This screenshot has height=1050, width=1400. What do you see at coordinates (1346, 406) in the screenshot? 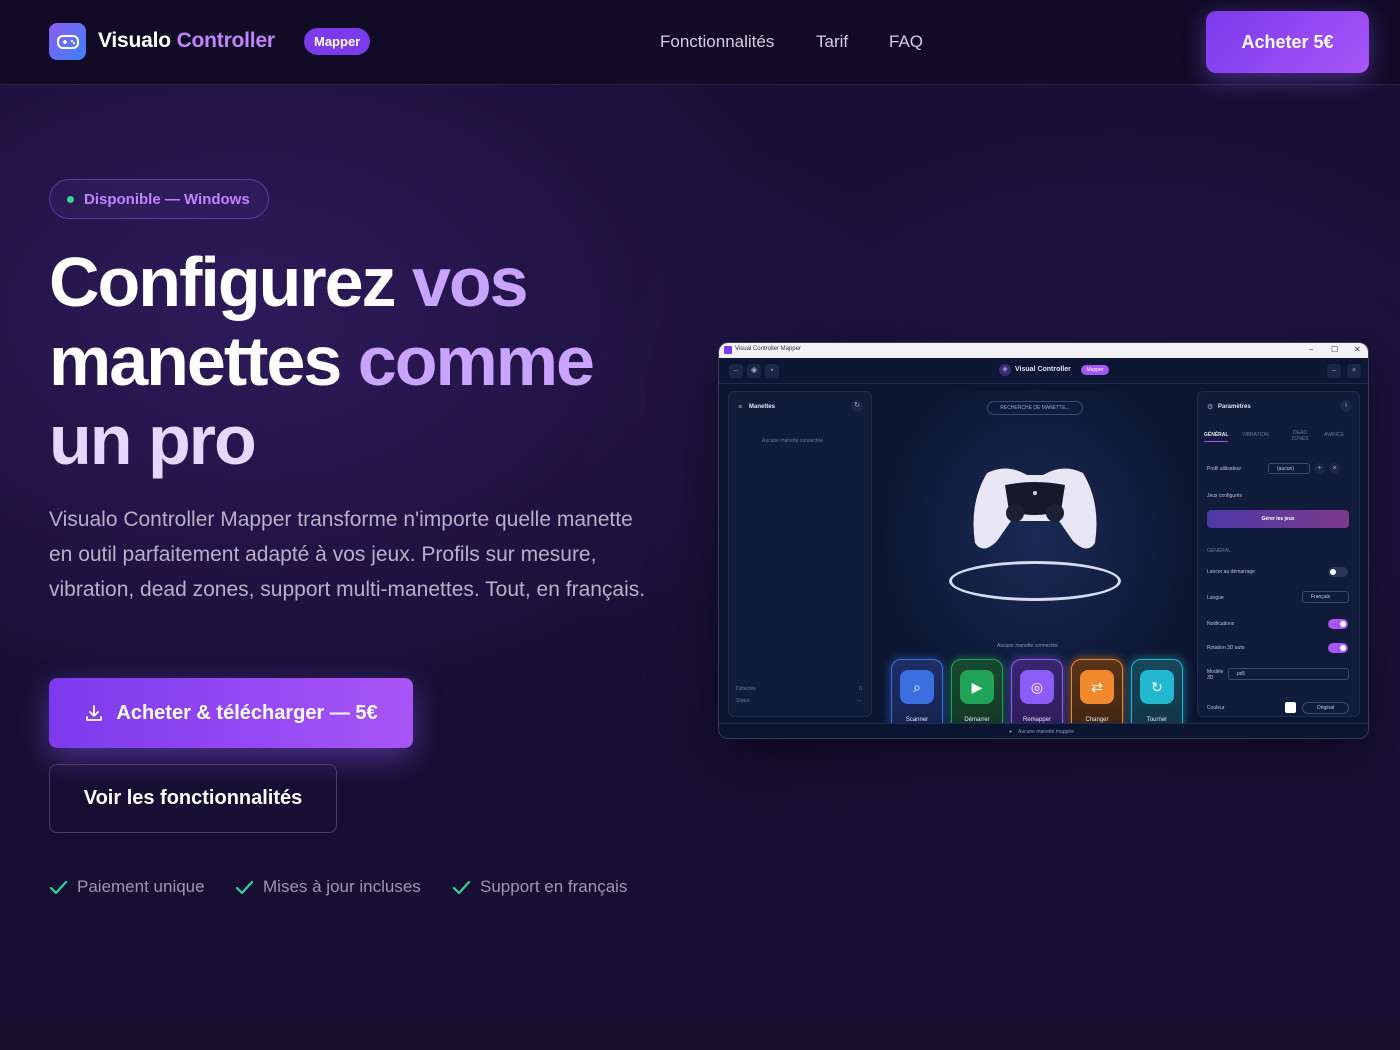
I see `info-icon: i` at bounding box center [1346, 406].